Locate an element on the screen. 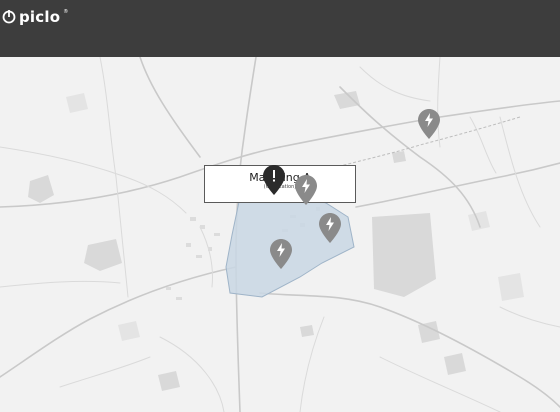 The height and width of the screenshot is (412, 560). logo-registered-mark: ® is located at coordinates (66, 12).